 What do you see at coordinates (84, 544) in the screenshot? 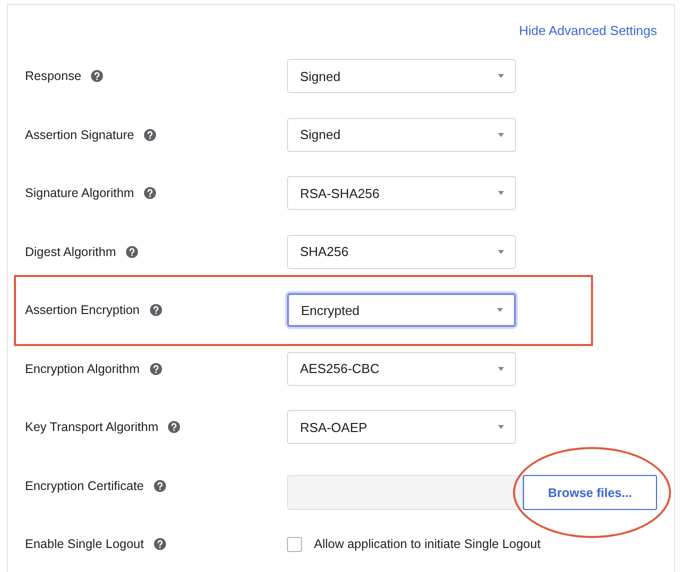
I see `field-label: Enable Single Logout` at bounding box center [84, 544].